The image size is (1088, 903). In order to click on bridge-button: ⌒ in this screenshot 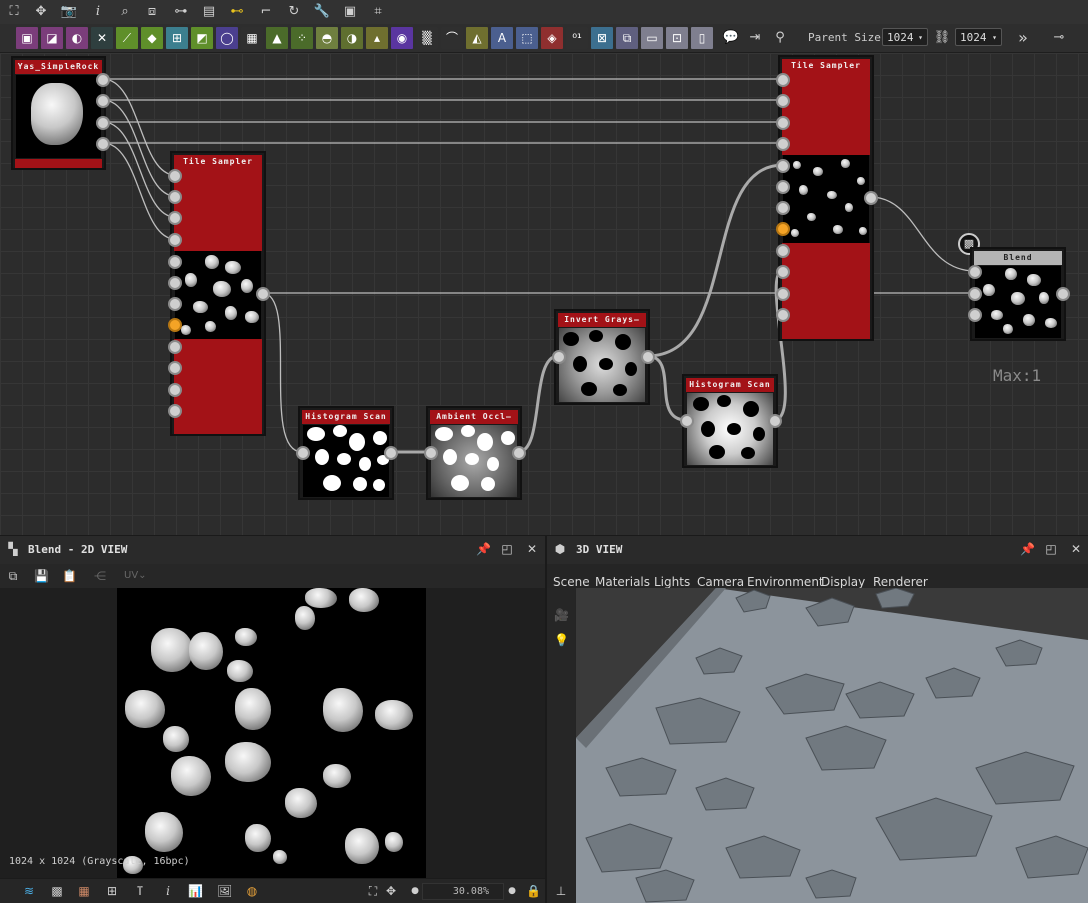, I will do `click(452, 38)`.